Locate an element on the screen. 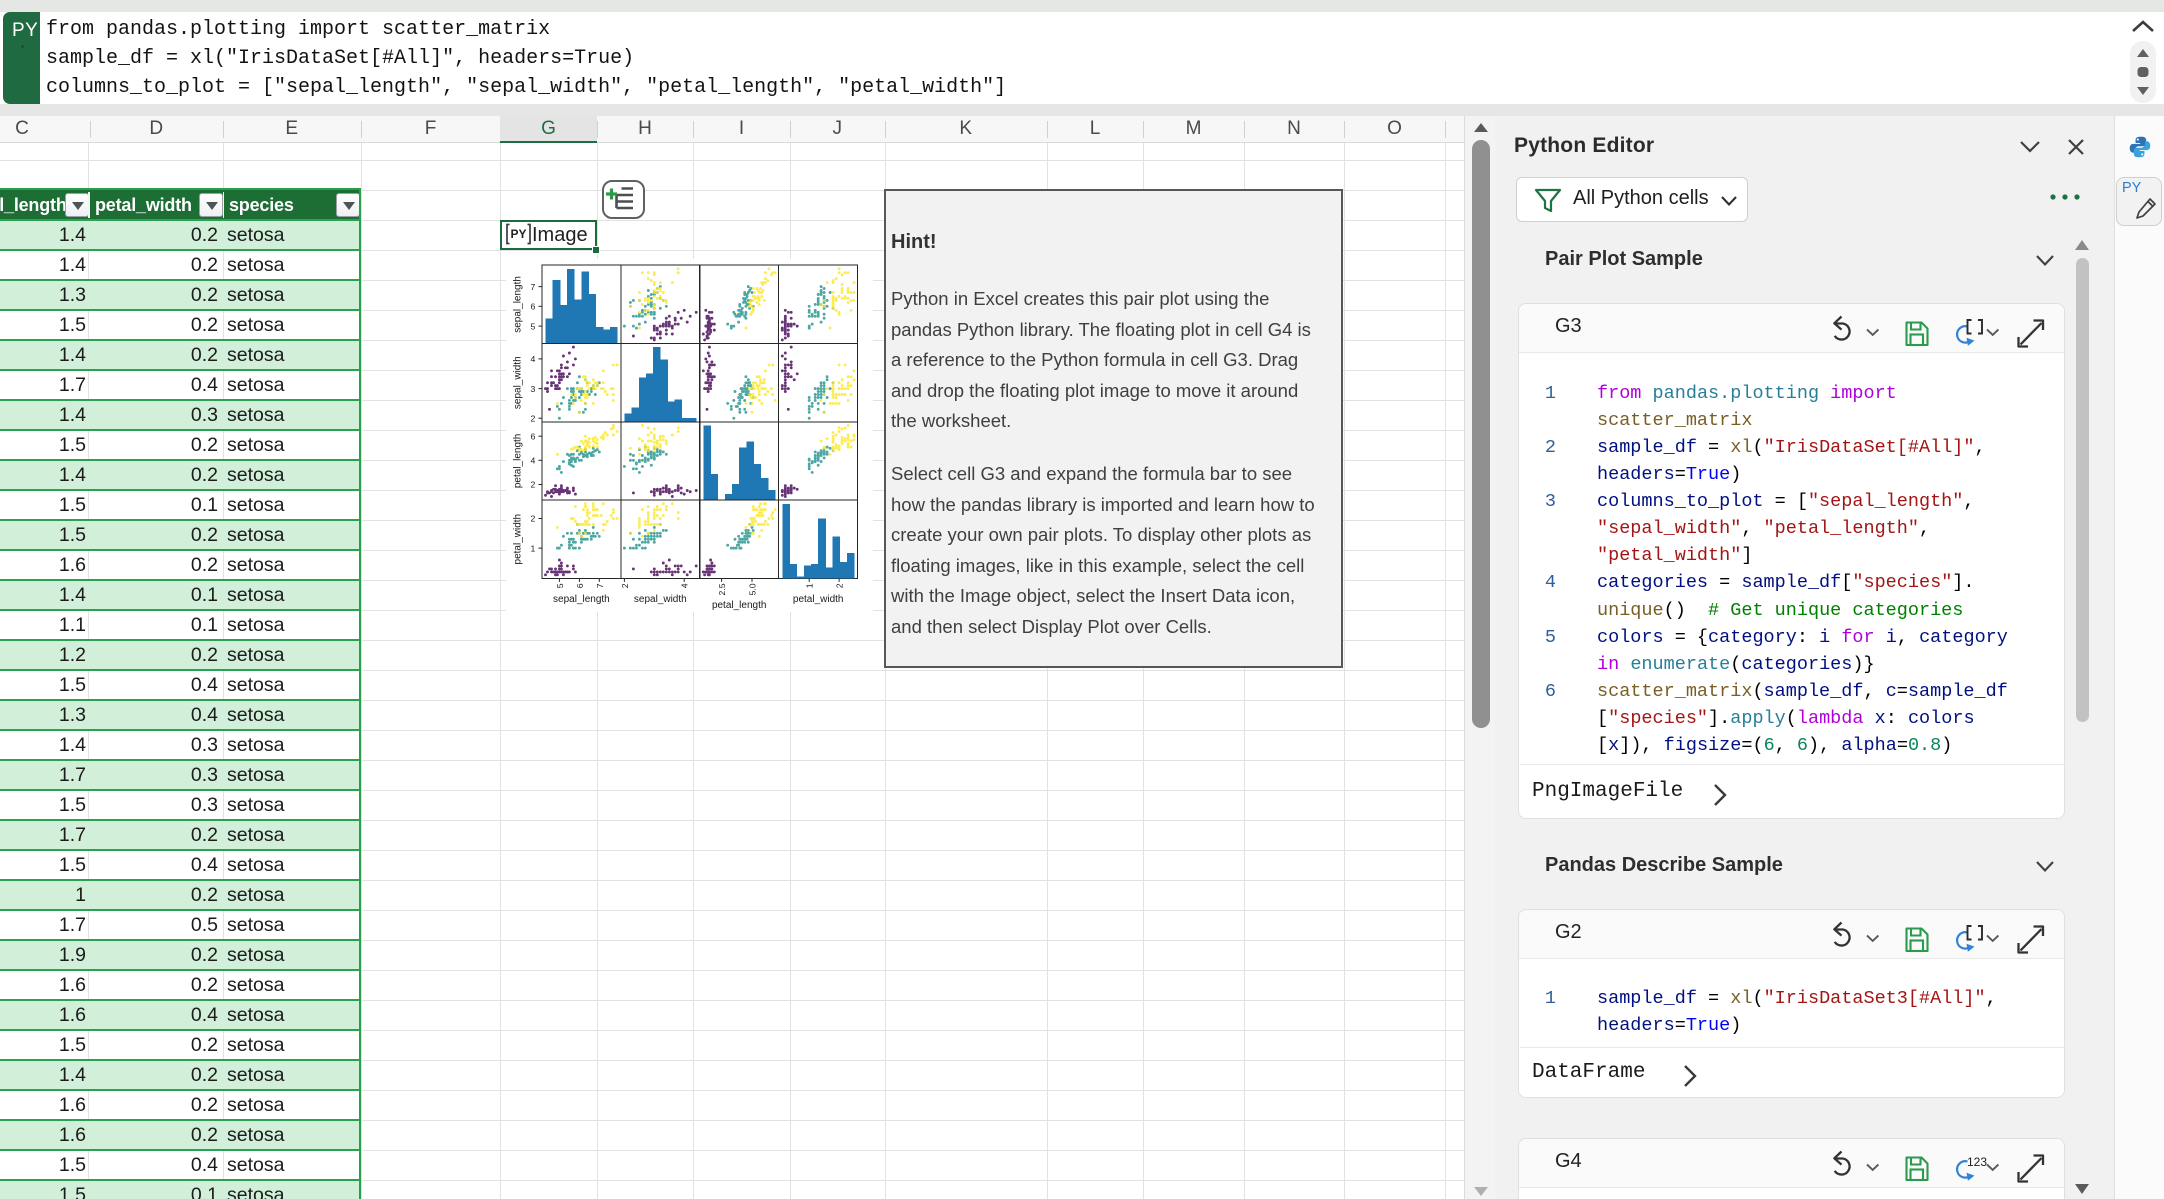 The image size is (2164, 1199). svg-text: 123 is located at coordinates (1977, 1162).